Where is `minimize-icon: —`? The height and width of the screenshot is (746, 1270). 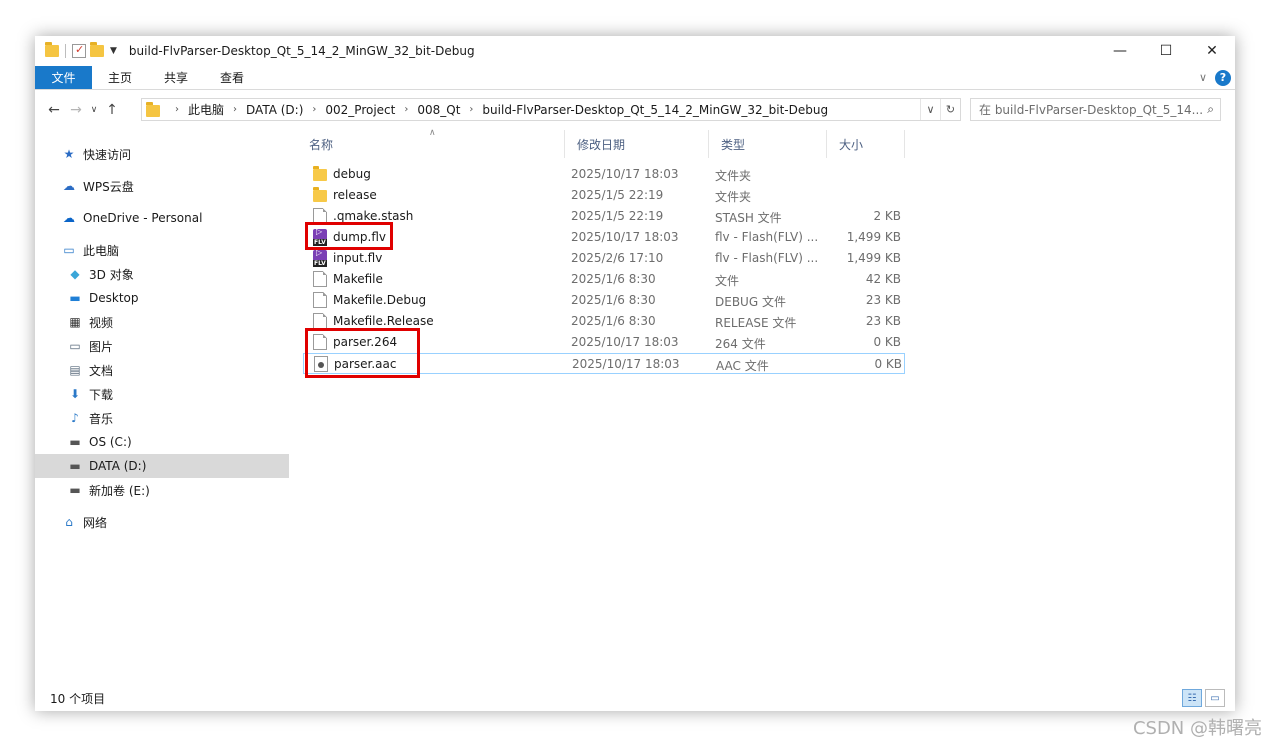 minimize-icon: — is located at coordinates (1120, 51).